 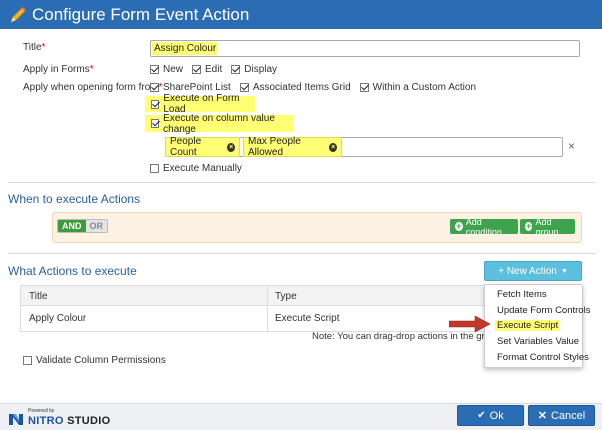 I want to click on column-token-max-people-allowed: Max People Allowed ×, so click(x=292, y=147).